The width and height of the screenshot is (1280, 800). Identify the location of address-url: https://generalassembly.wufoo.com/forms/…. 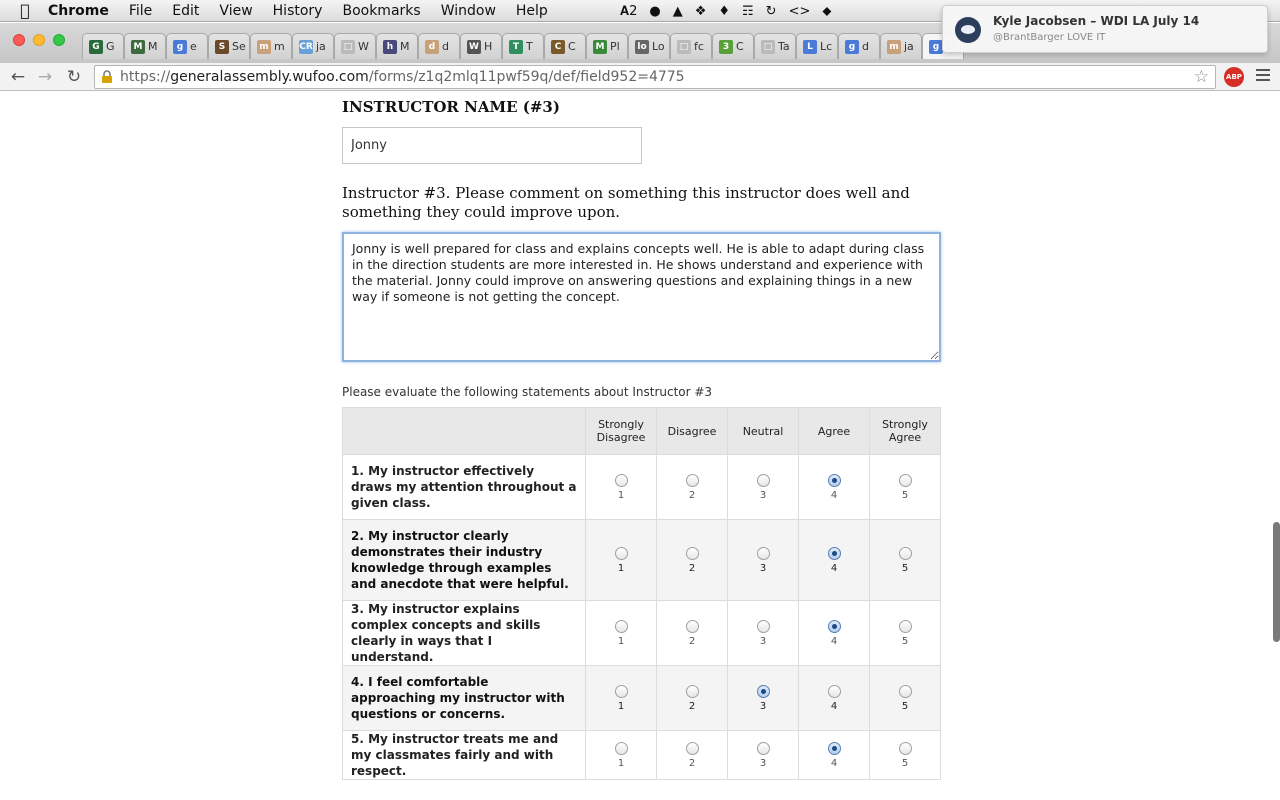
(402, 77).